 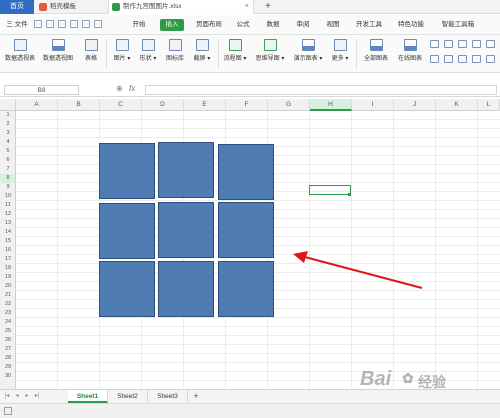 I want to click on sheet-tab-sheet2: Sheet2, so click(x=128, y=396).